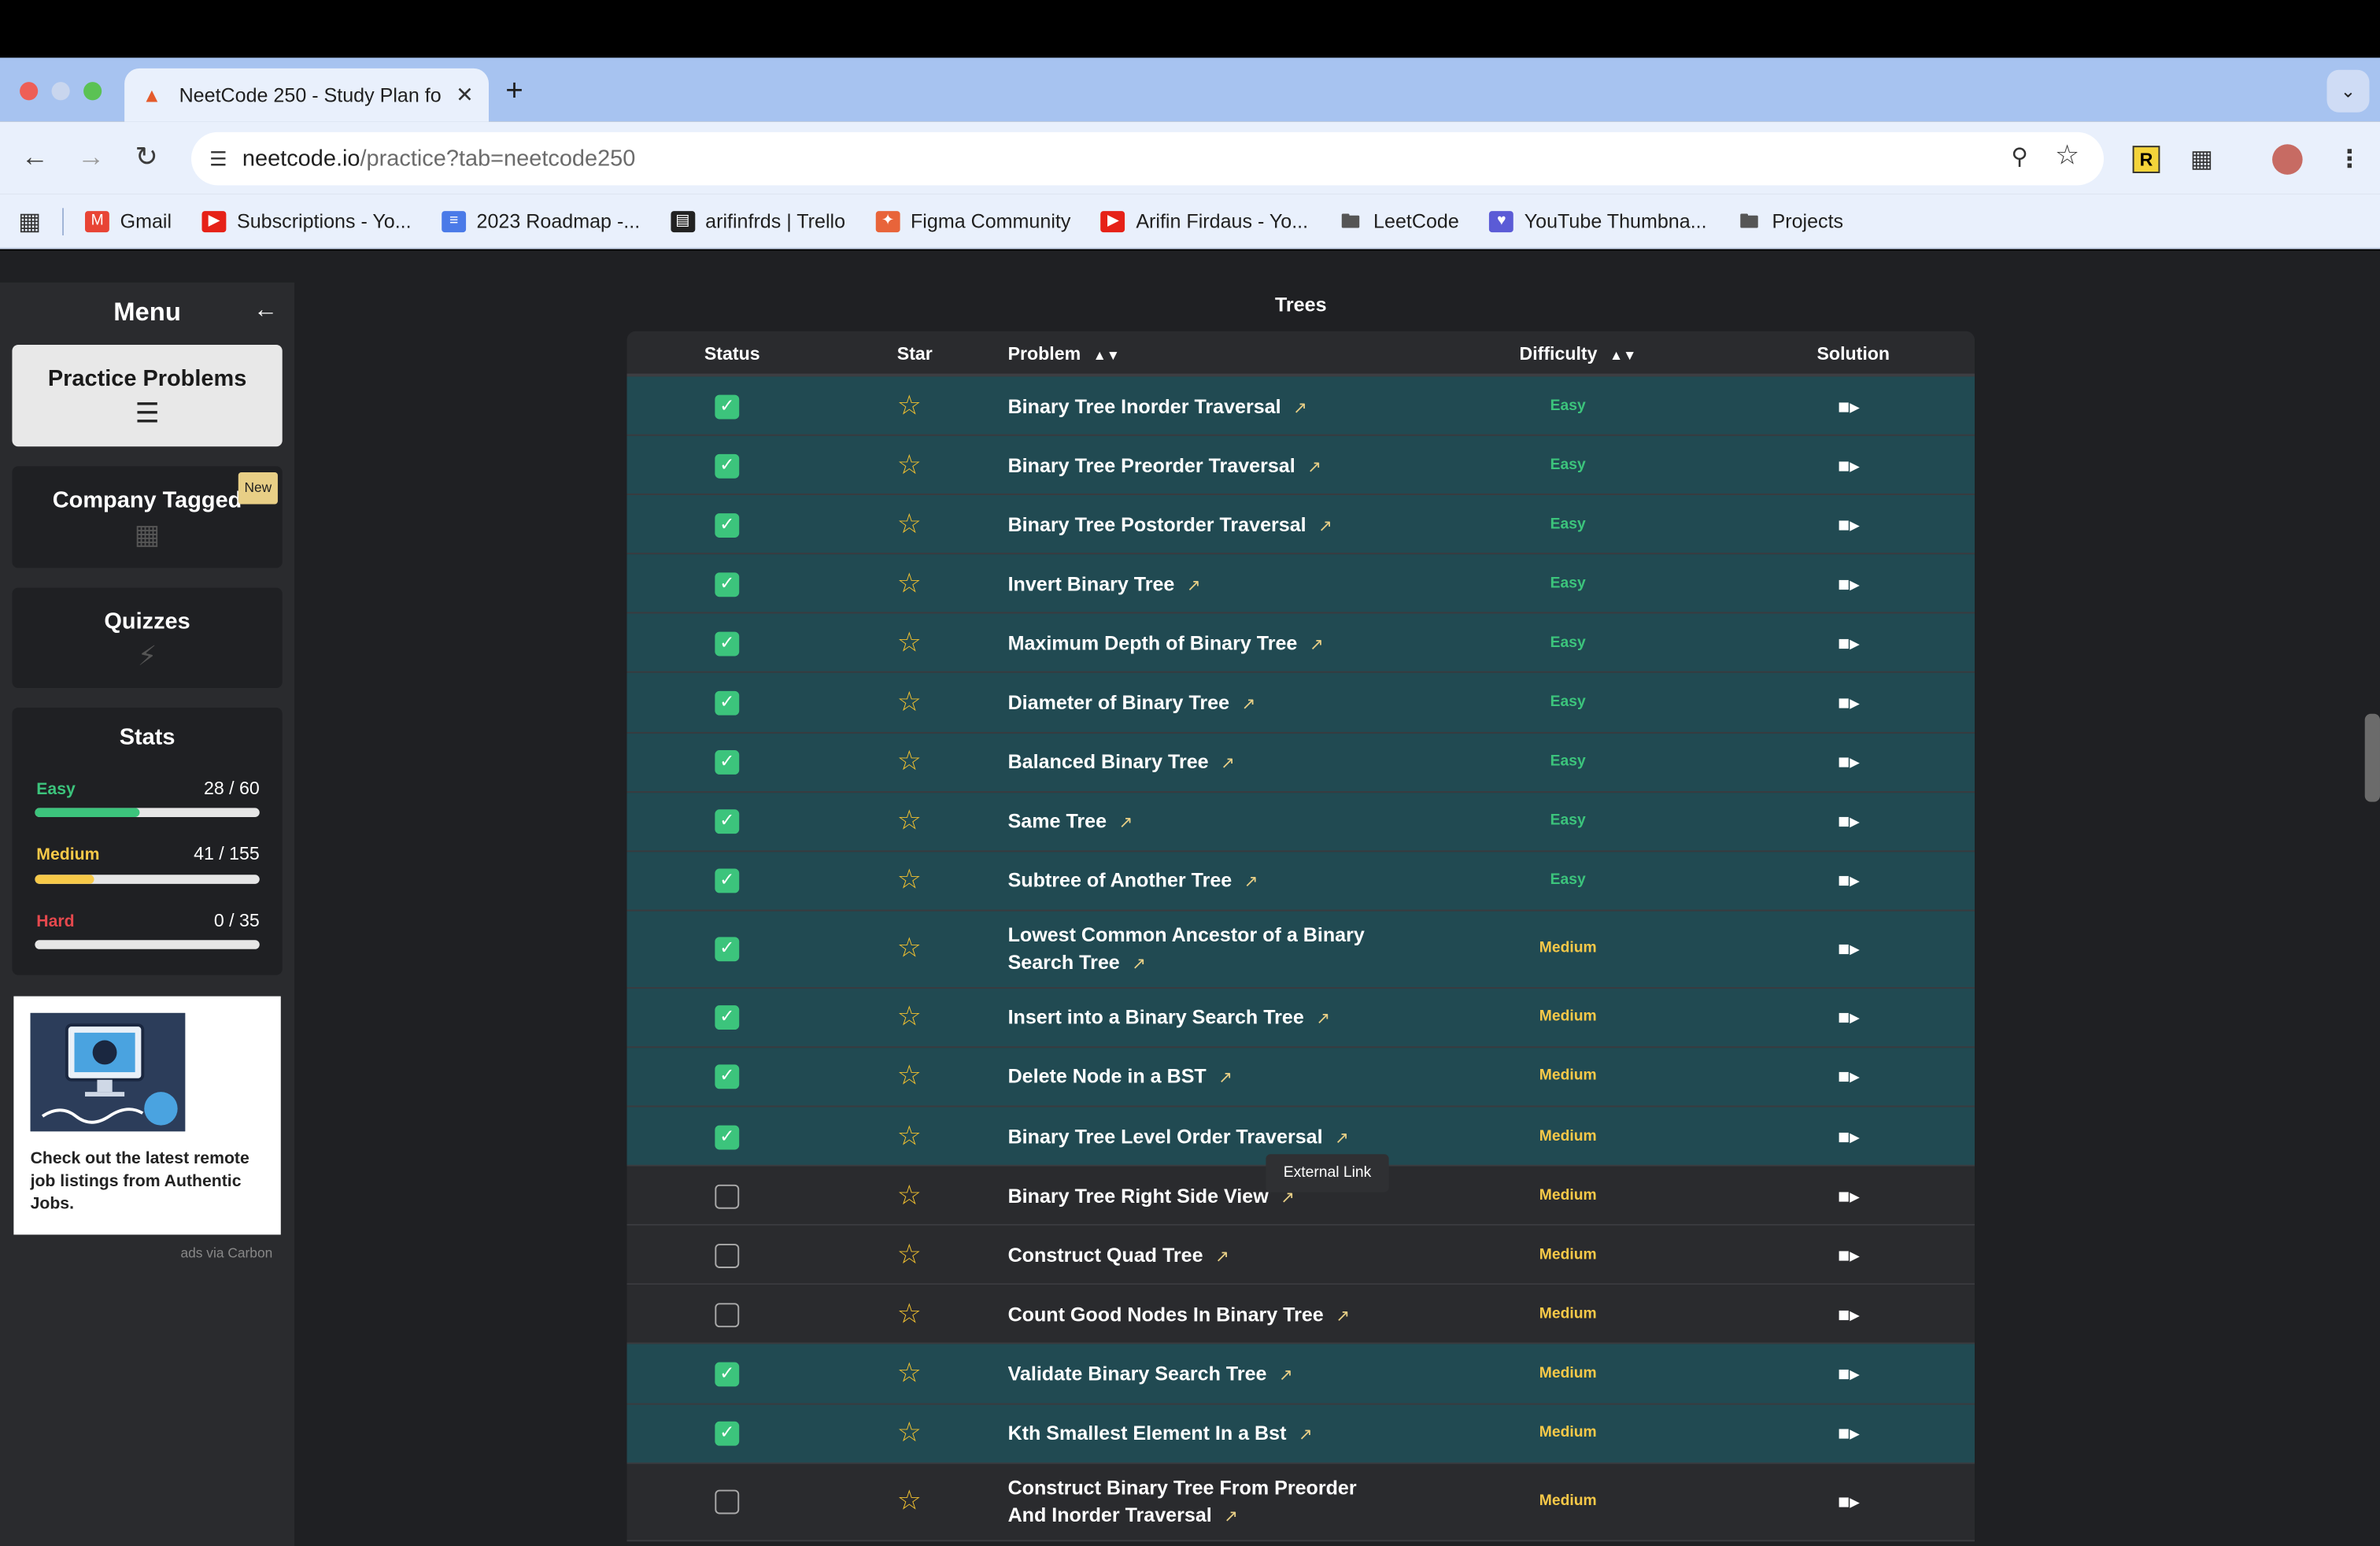 The width and height of the screenshot is (2380, 1546). Describe the element at coordinates (2348, 91) in the screenshot. I see `tab-search-button: ⌄` at that location.